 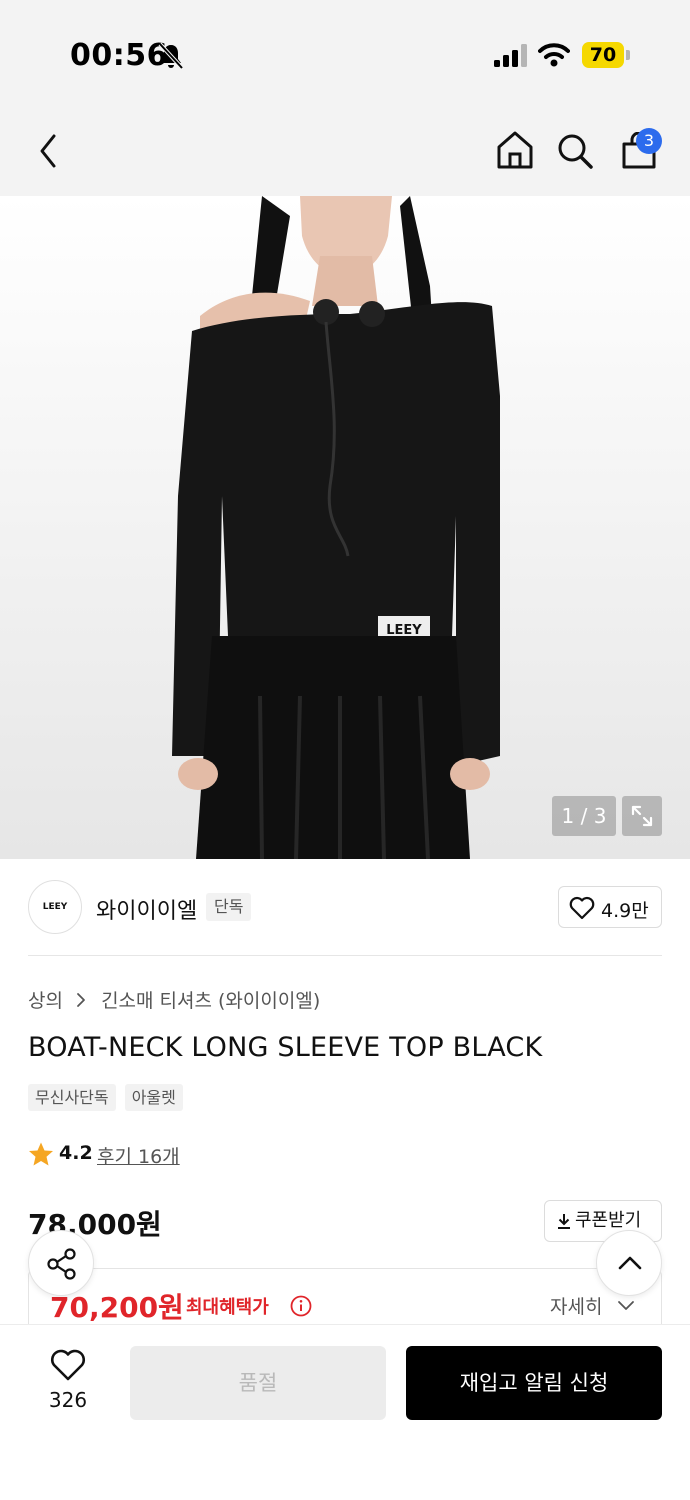 What do you see at coordinates (81, 1000) in the screenshot?
I see `chevron-right-icon` at bounding box center [81, 1000].